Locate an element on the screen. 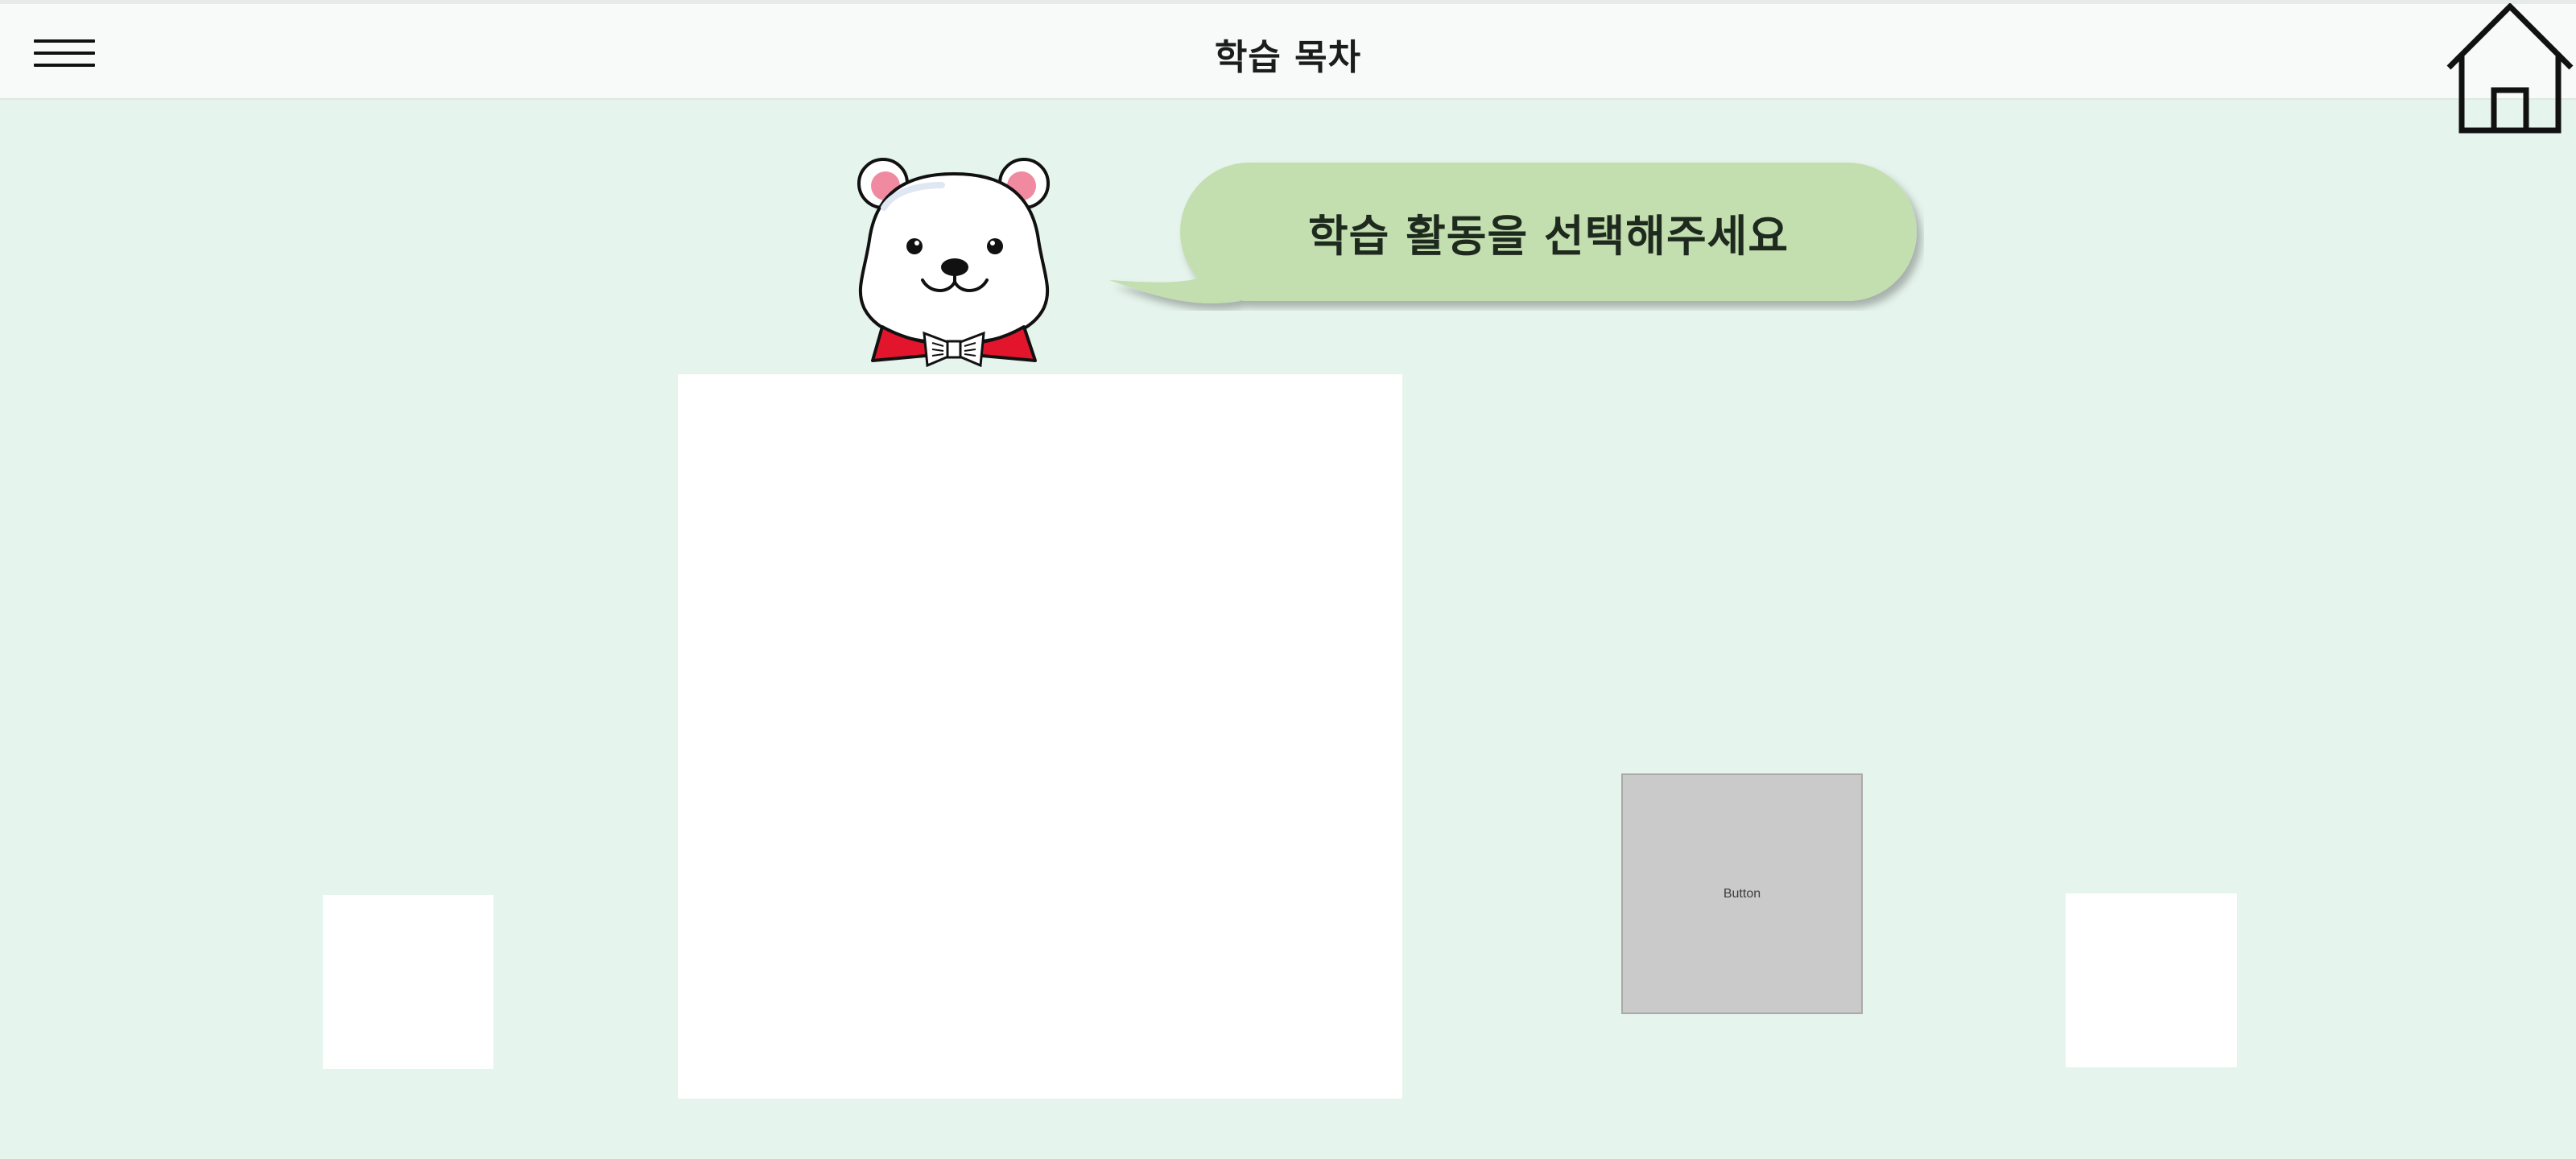 This screenshot has height=1159, width=2576. page-title: 학습 목차 is located at coordinates (1288, 58).